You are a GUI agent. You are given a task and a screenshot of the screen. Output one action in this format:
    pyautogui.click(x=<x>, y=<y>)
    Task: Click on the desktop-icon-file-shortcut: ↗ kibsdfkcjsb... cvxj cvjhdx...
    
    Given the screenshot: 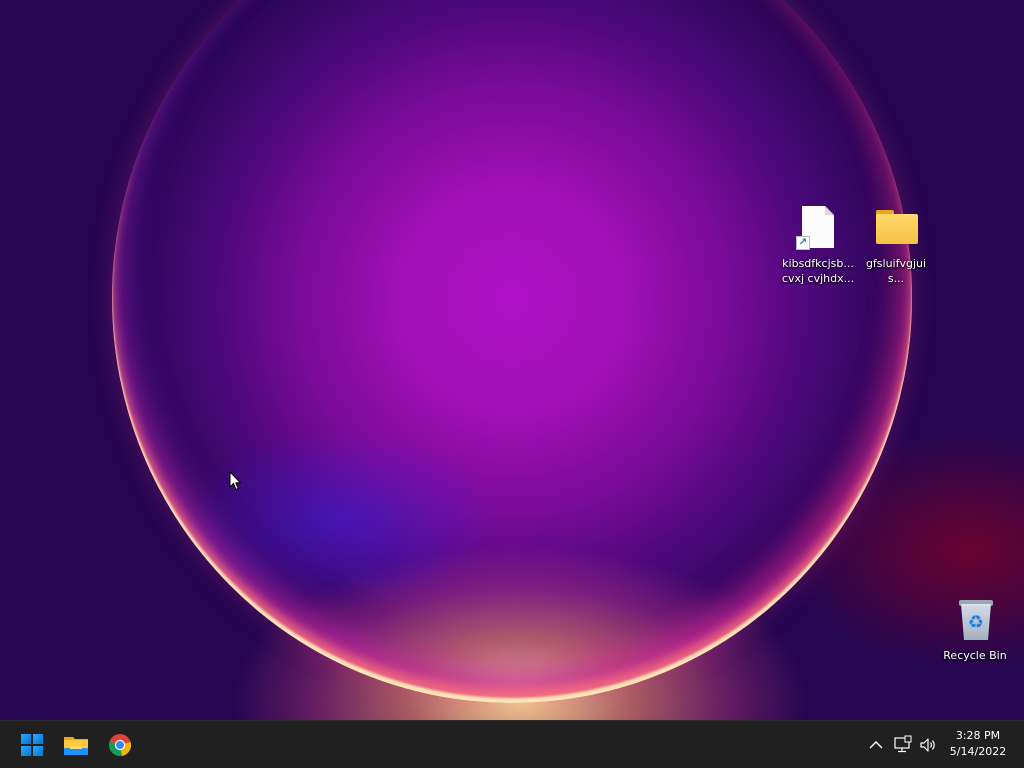 What is the action you would take?
    pyautogui.click(x=818, y=245)
    